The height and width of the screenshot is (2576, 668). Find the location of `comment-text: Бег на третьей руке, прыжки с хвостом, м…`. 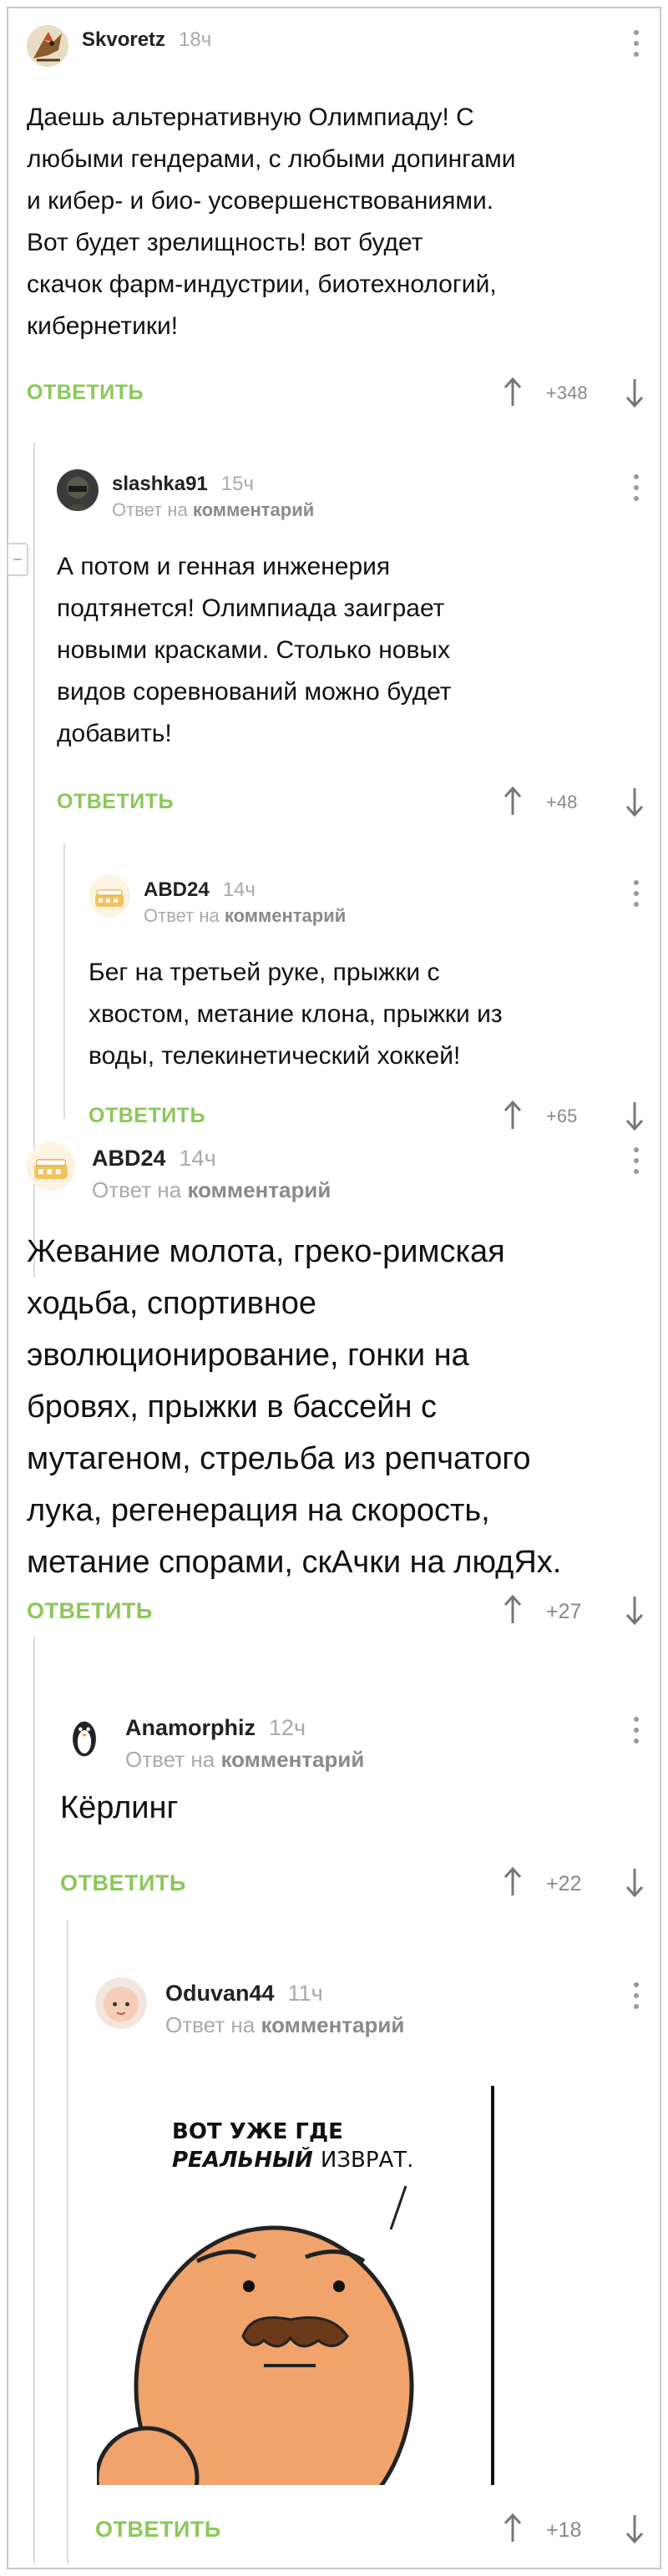

comment-text: Бег на третьей руке, прыжки с хвостом, м… is located at coordinates (296, 1014).